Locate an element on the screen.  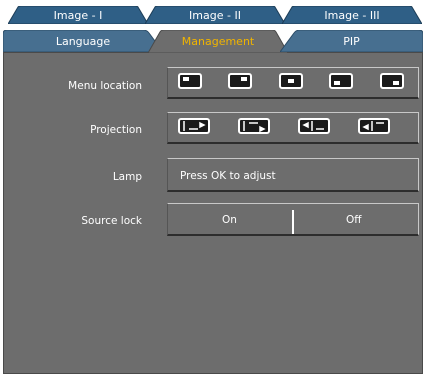
menu-top-left-icon is located at coordinates (190, 81).